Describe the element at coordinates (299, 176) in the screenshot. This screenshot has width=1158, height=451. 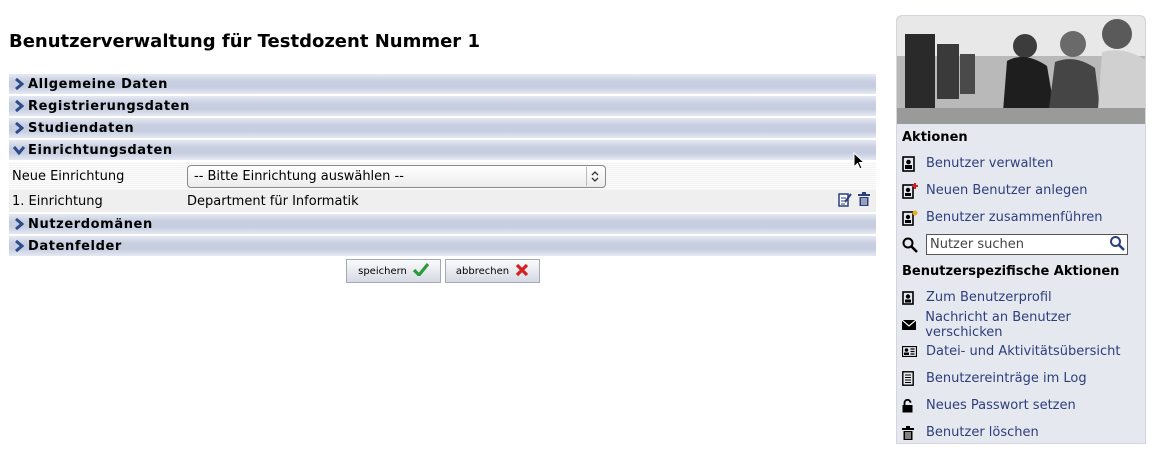
I see `einrichtung-select-value: -- Bitte Einrichtung auswählen --` at that location.